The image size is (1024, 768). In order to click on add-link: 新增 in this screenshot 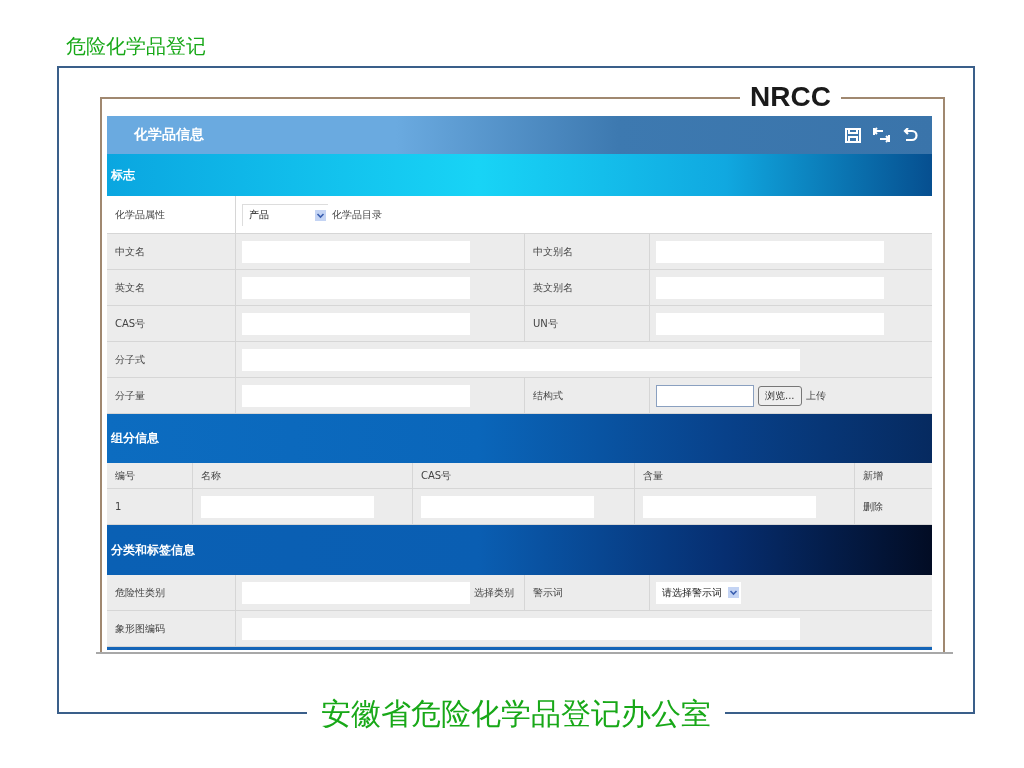, I will do `click(873, 475)`.